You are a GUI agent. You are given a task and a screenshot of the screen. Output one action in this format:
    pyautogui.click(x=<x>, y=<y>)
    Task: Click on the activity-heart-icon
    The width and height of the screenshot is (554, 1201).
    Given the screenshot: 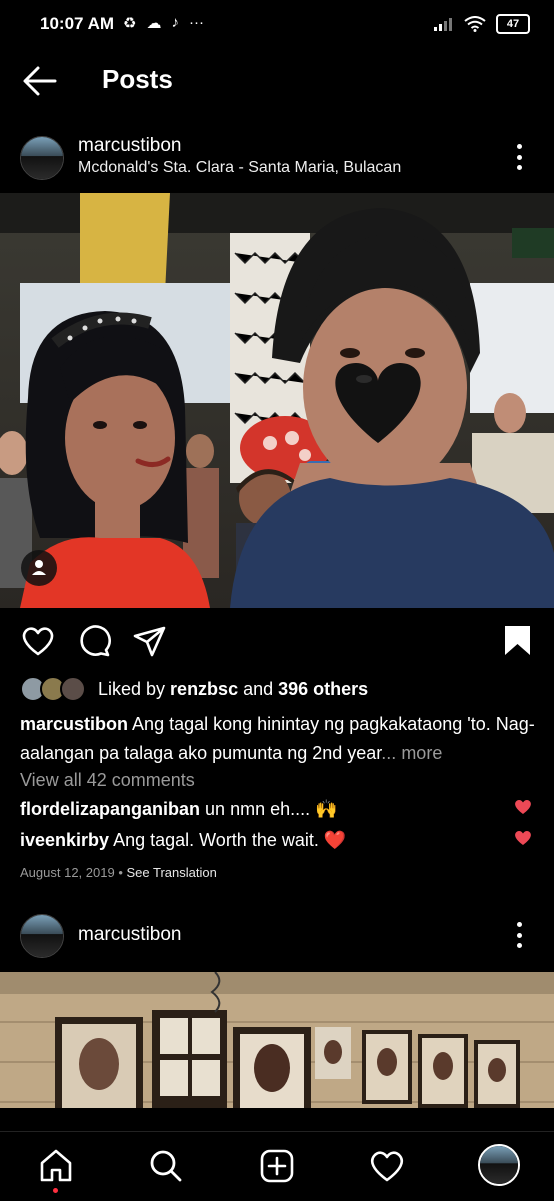 What is the action you would take?
    pyautogui.click(x=387, y=1166)
    